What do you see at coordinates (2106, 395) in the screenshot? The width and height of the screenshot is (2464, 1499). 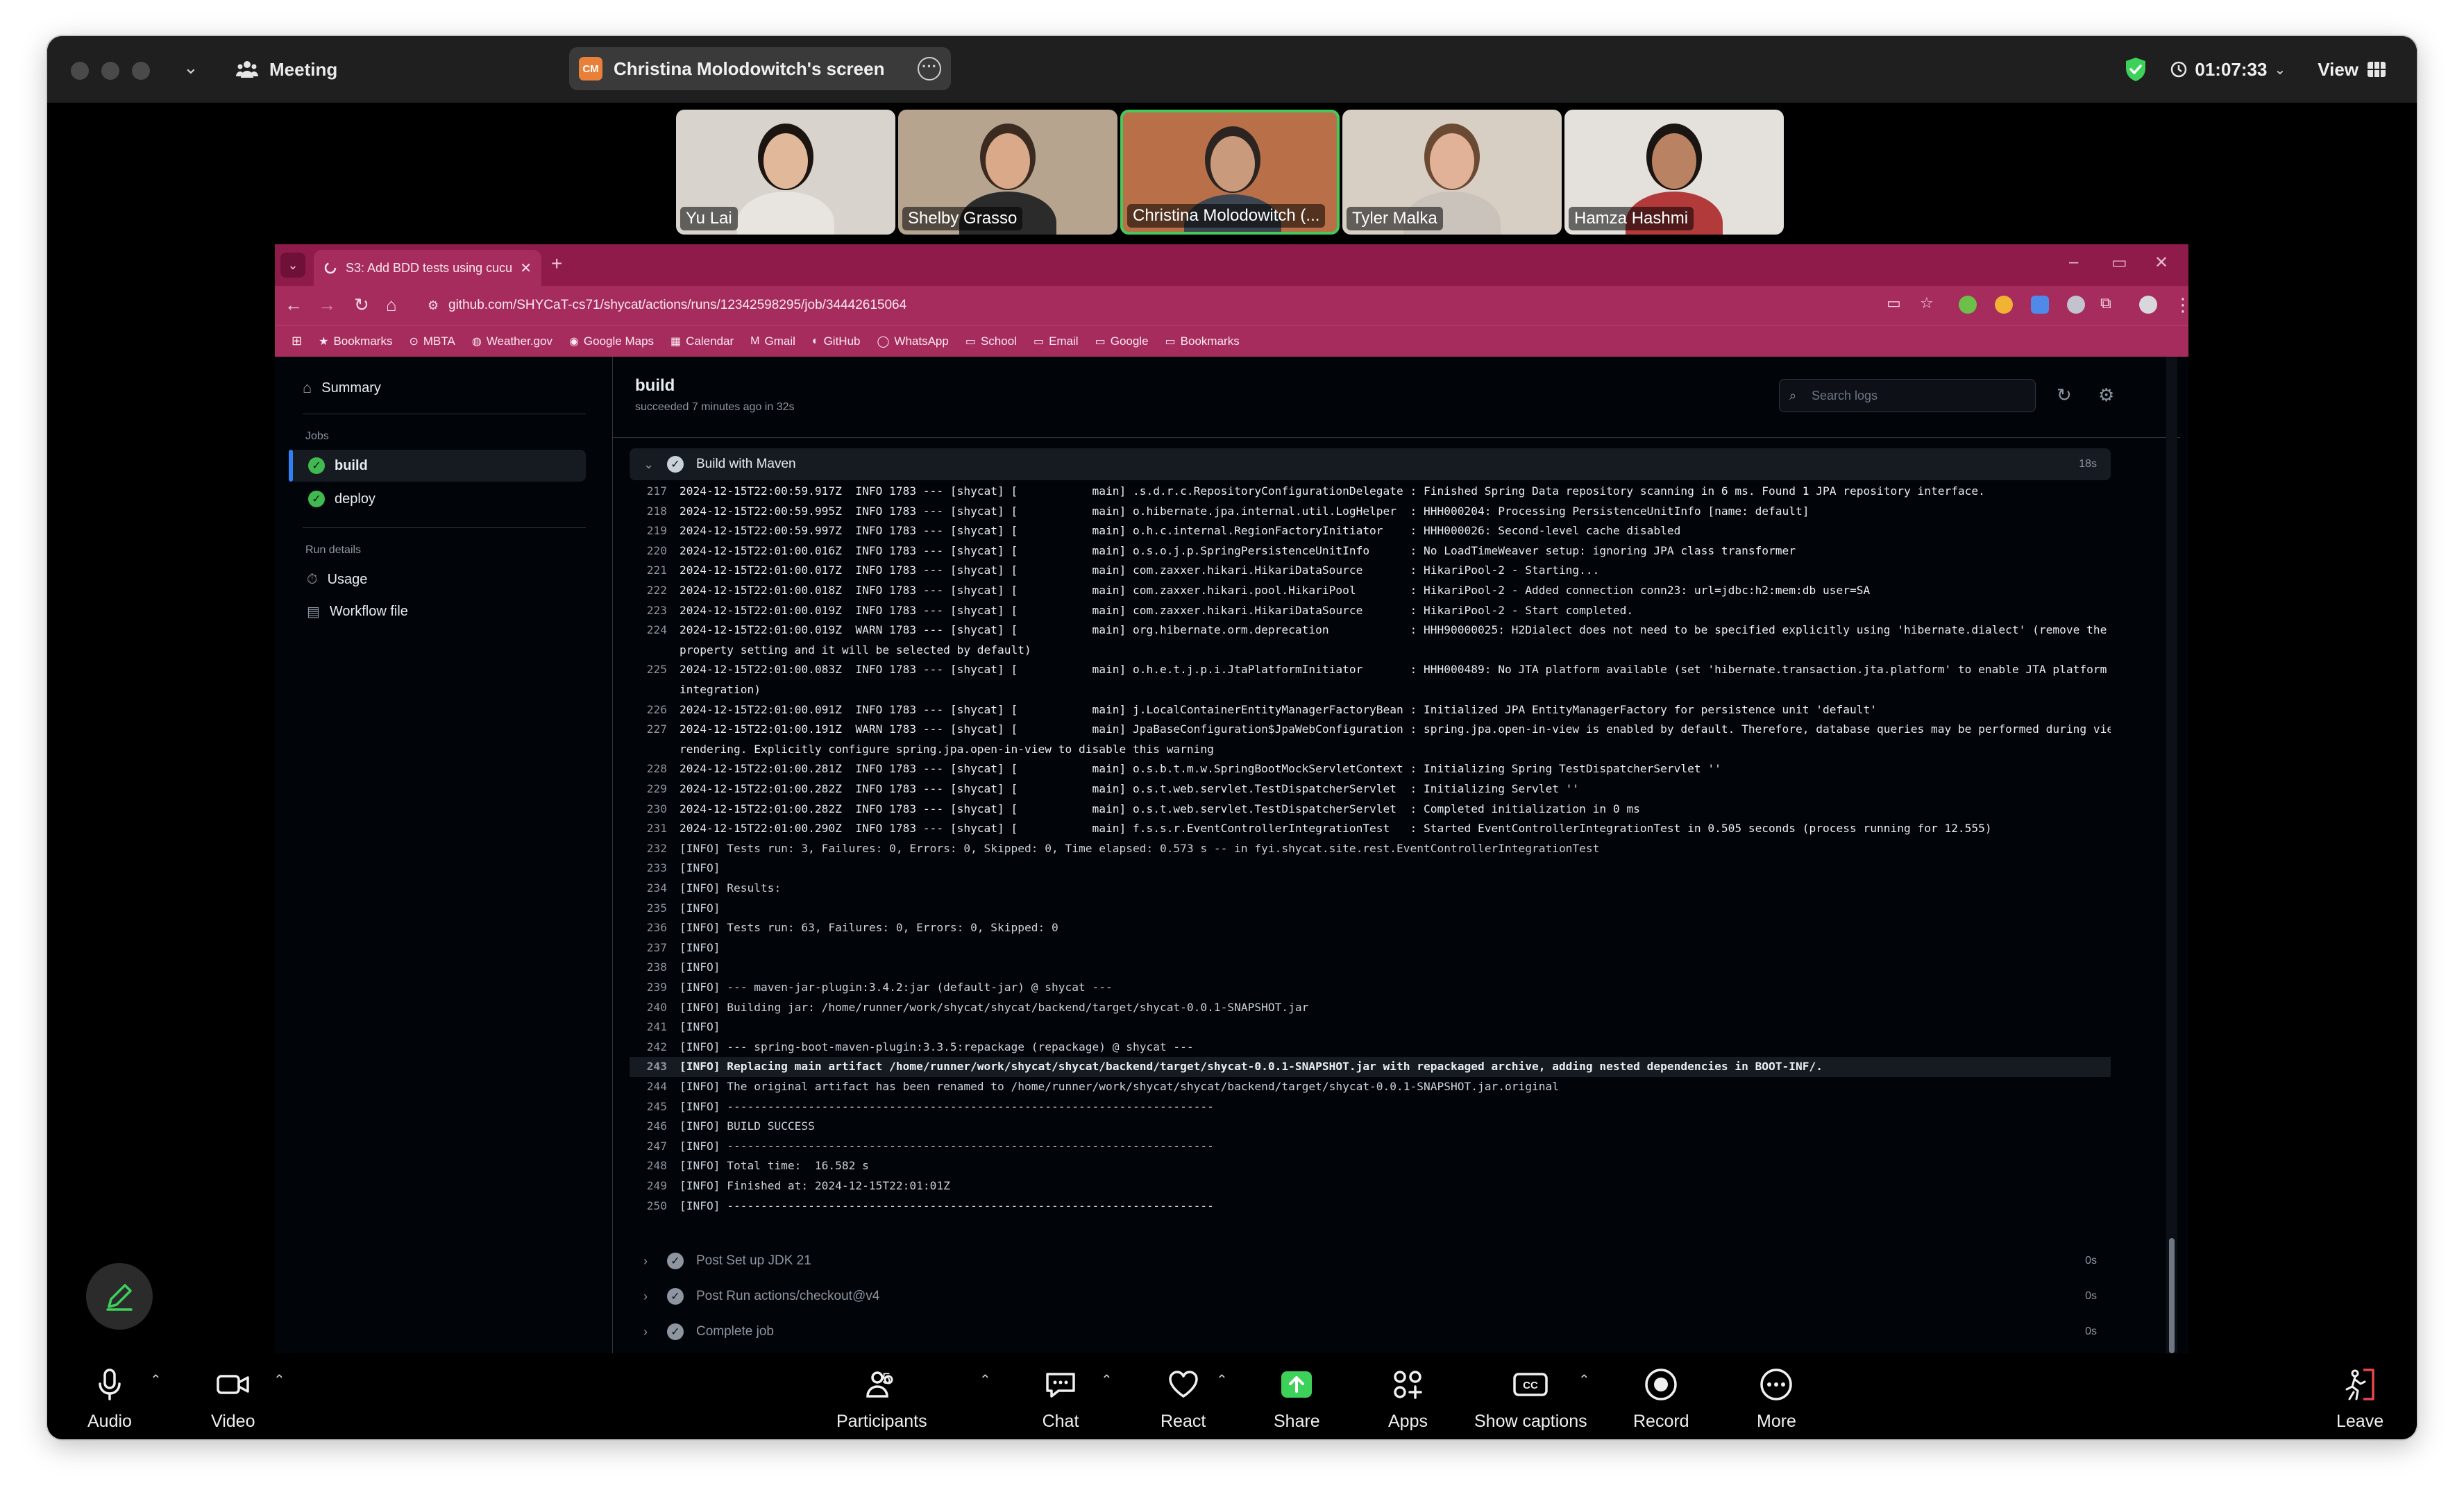 I see `gear-icon: ⚙` at bounding box center [2106, 395].